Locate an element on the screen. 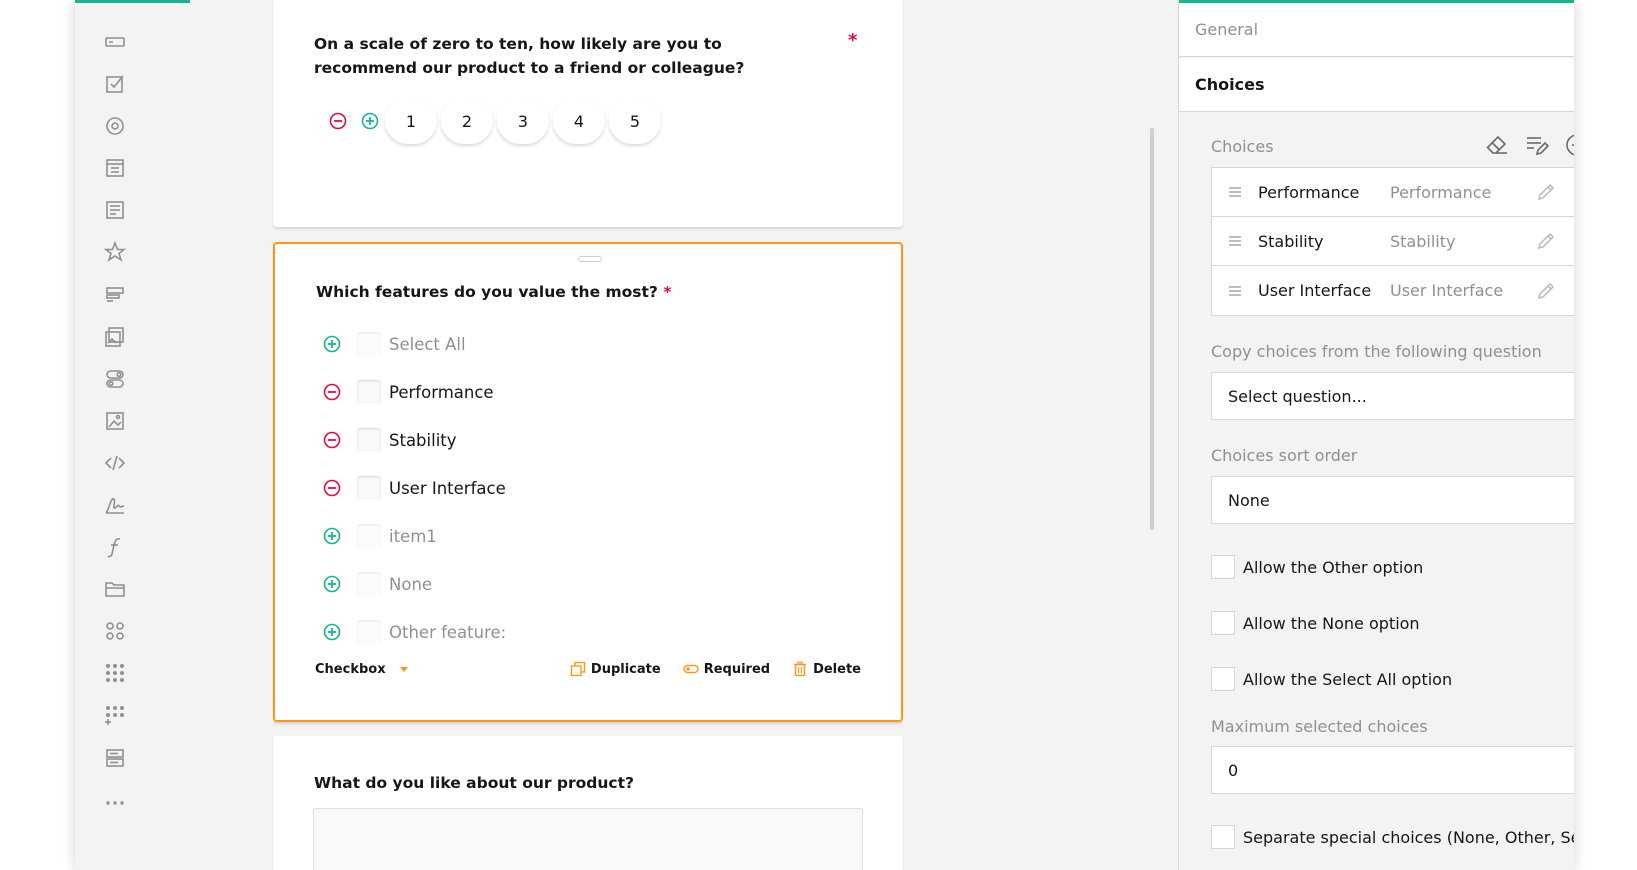  sort-order-value: None is located at coordinates (1249, 500).